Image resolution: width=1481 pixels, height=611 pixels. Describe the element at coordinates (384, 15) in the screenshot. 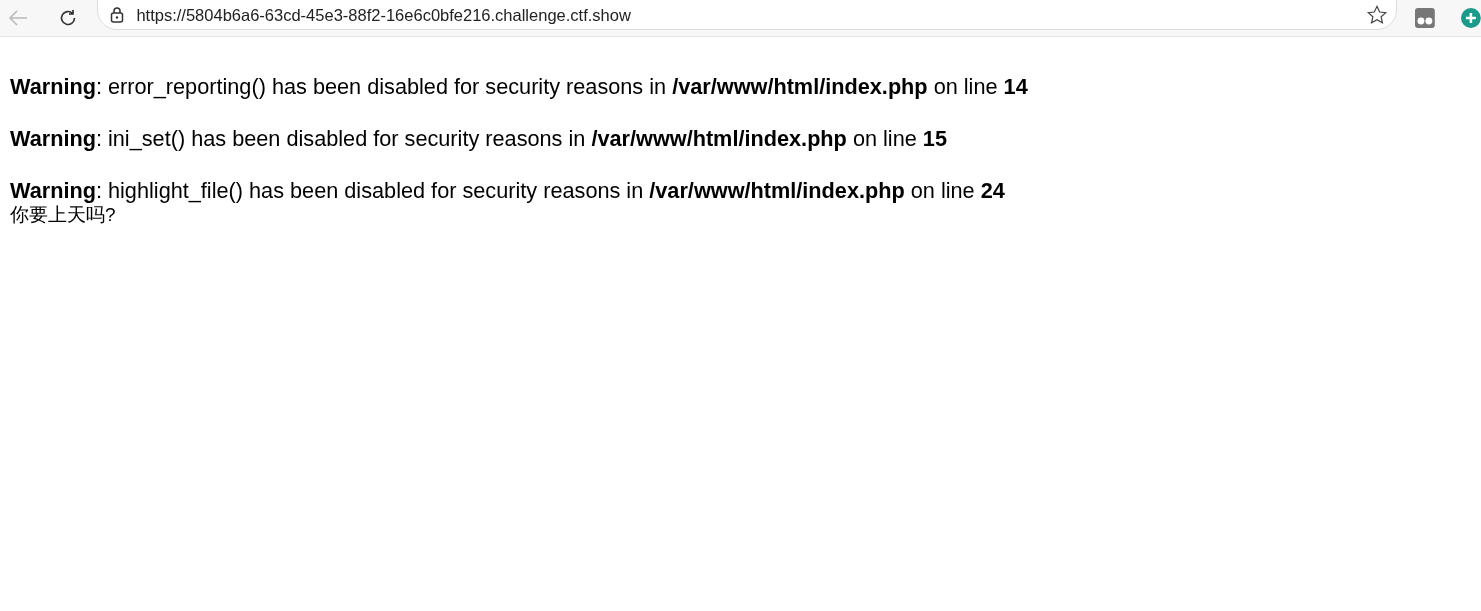

I see `url-text: https://5804b6a6-63cd-45e3-88f2-16e6c0bfe216.challenge.ctf.show` at that location.